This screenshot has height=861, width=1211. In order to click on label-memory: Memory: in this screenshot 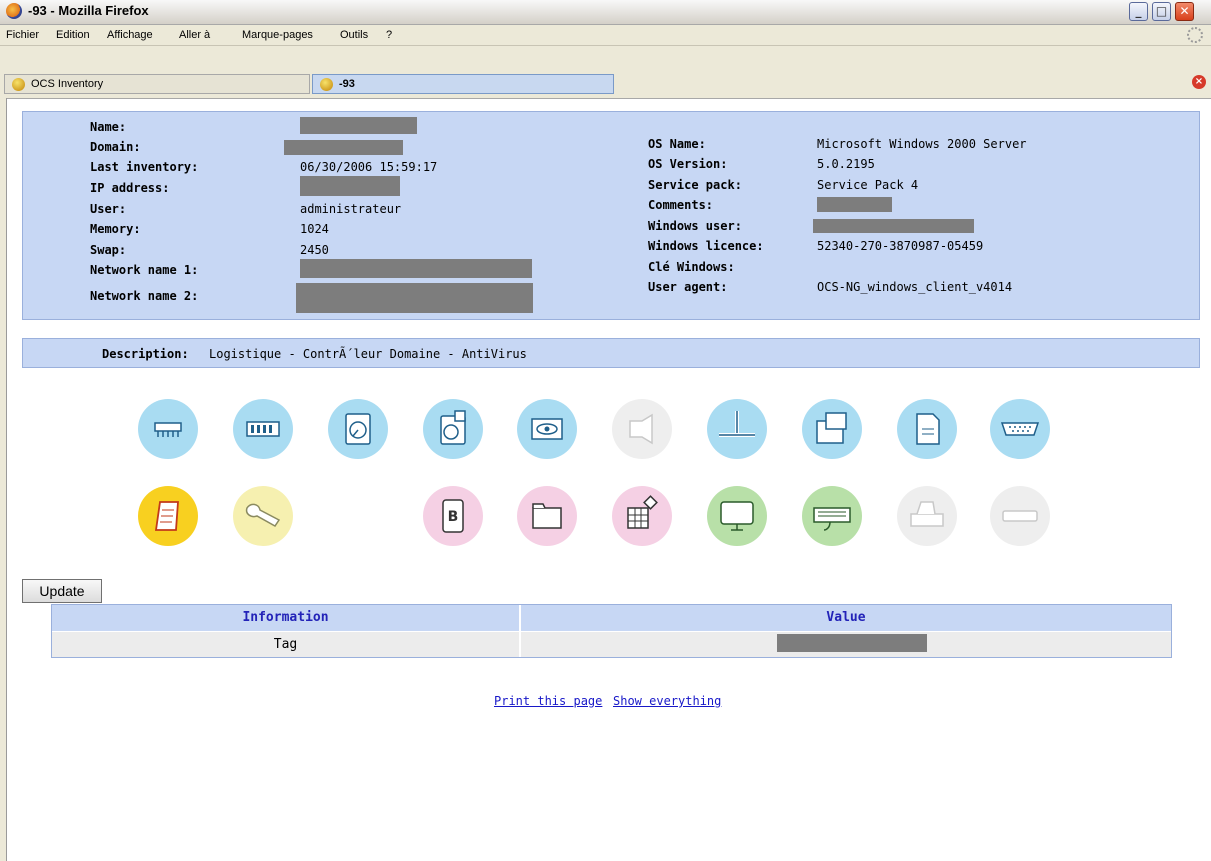, I will do `click(115, 229)`.